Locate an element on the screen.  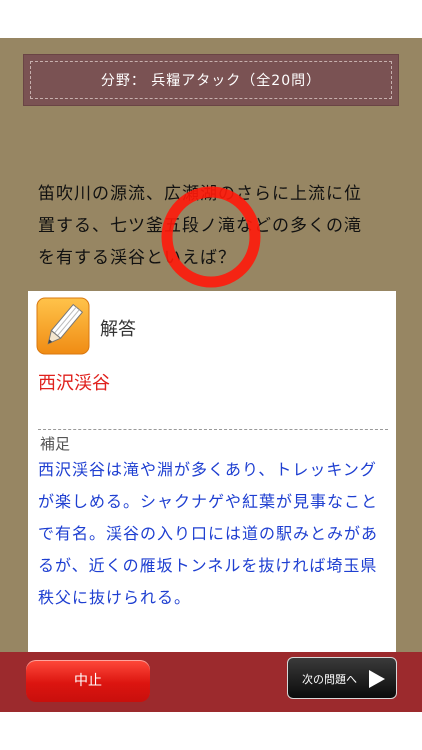
next-question-button: 次の問題へ is located at coordinates (342, 678).